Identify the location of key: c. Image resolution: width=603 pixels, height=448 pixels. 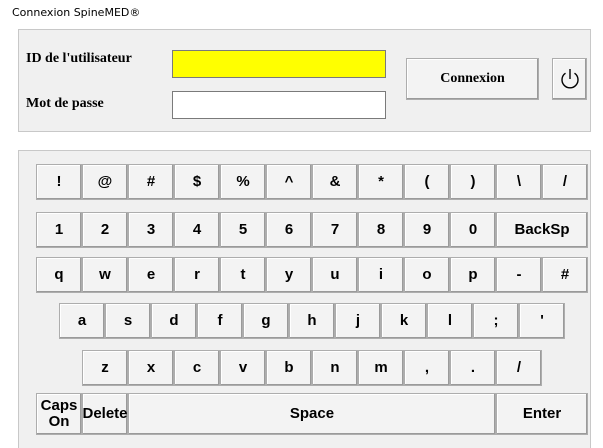
(197, 368).